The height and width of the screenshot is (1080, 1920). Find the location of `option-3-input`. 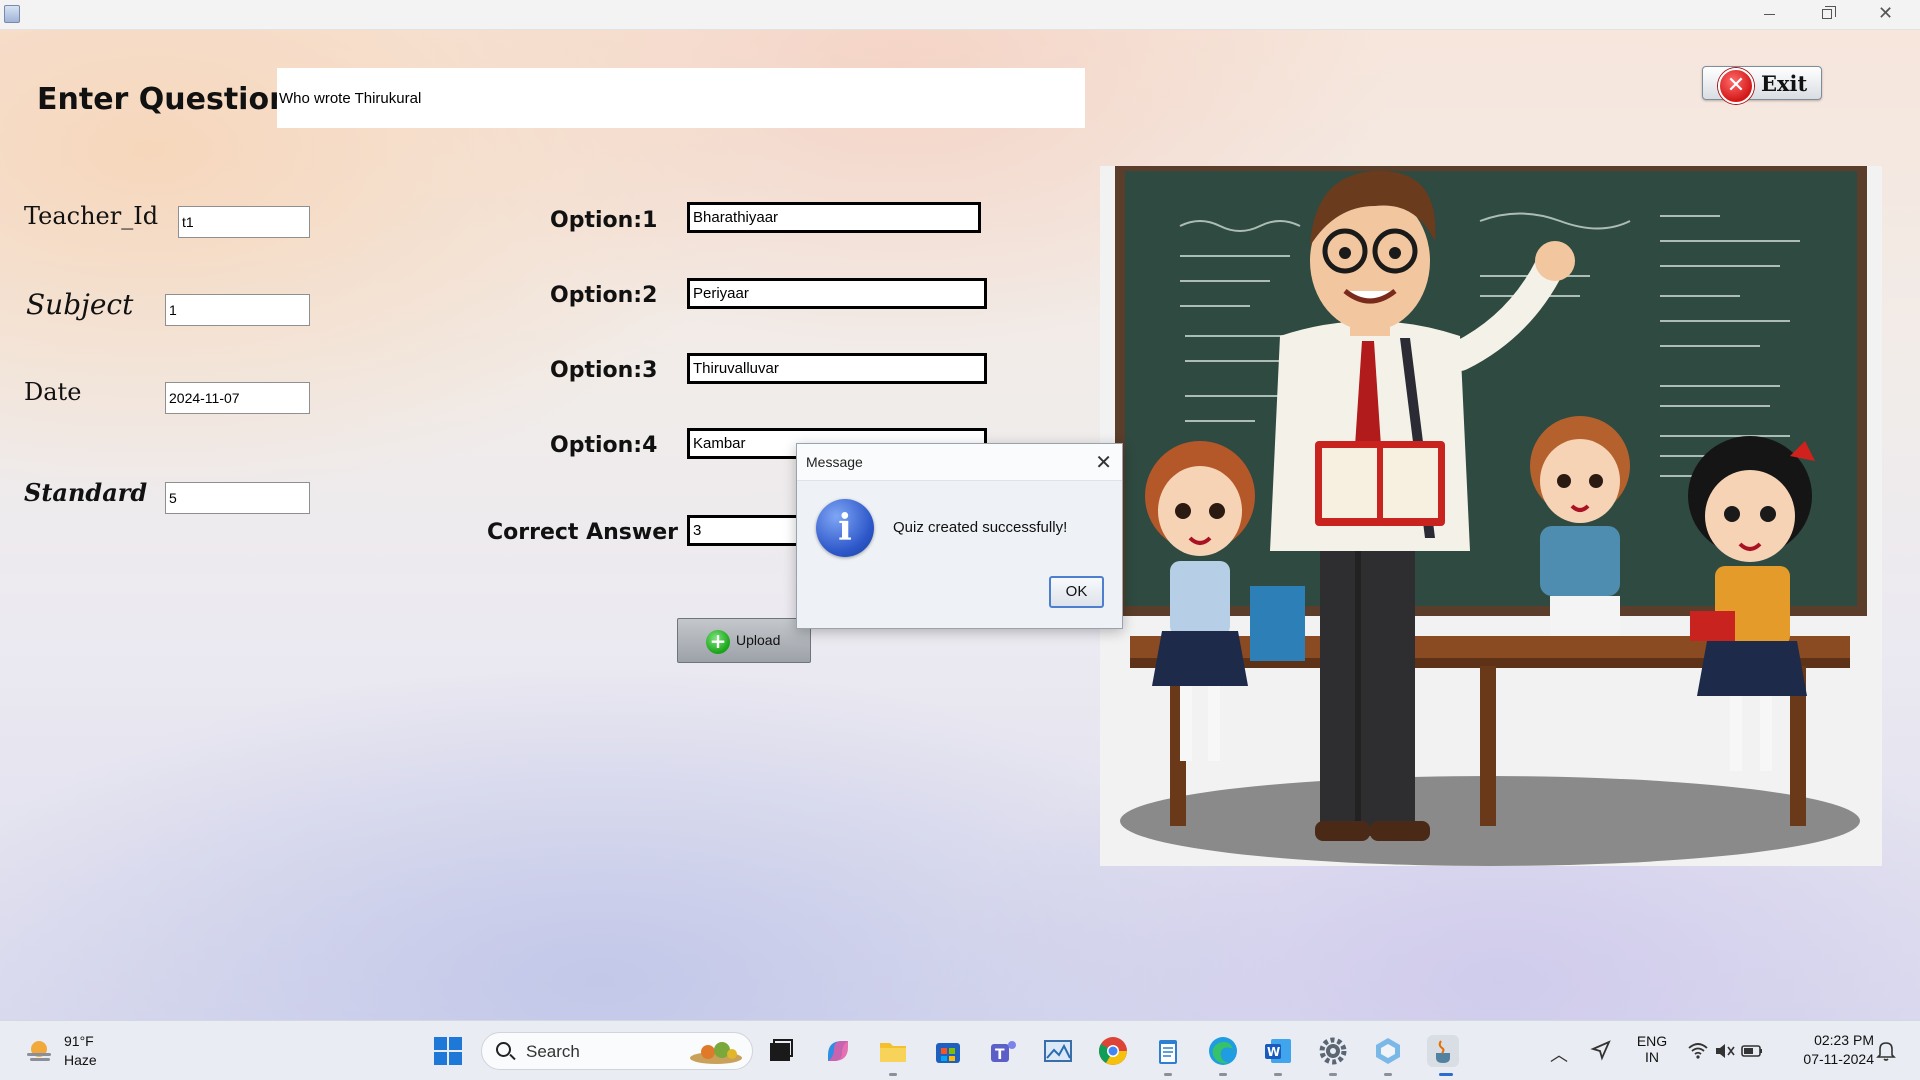

option-3-input is located at coordinates (837, 368).